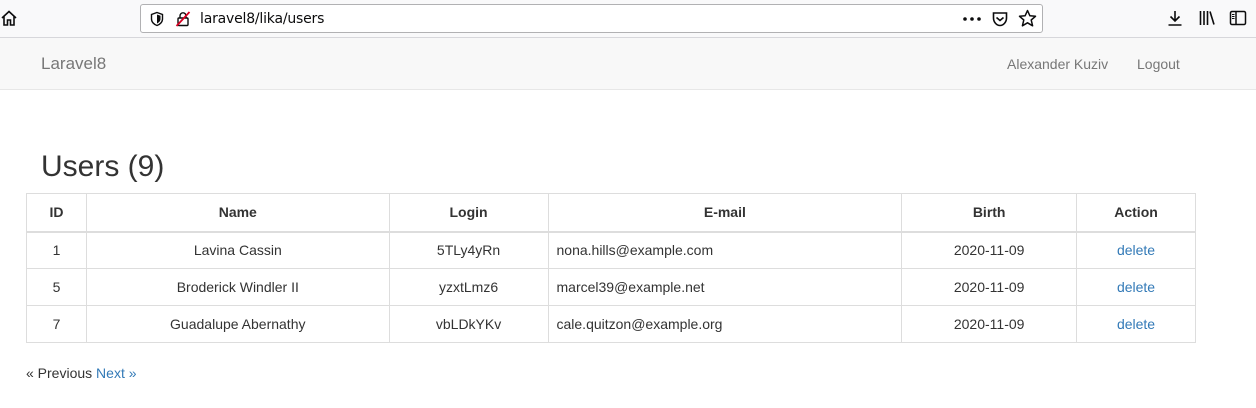 The width and height of the screenshot is (1256, 408). I want to click on url-bar: laravel8/lika/users, so click(591, 18).